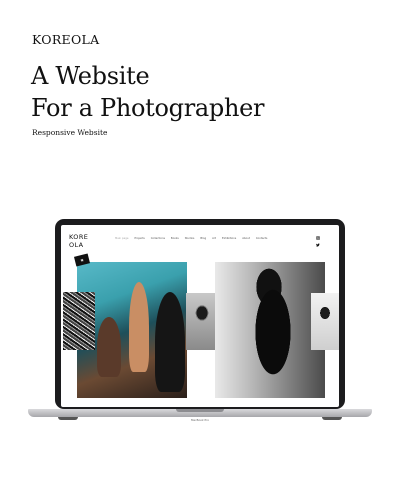 The height and width of the screenshot is (500, 400). I want to click on instagram-icon, so click(318, 238).